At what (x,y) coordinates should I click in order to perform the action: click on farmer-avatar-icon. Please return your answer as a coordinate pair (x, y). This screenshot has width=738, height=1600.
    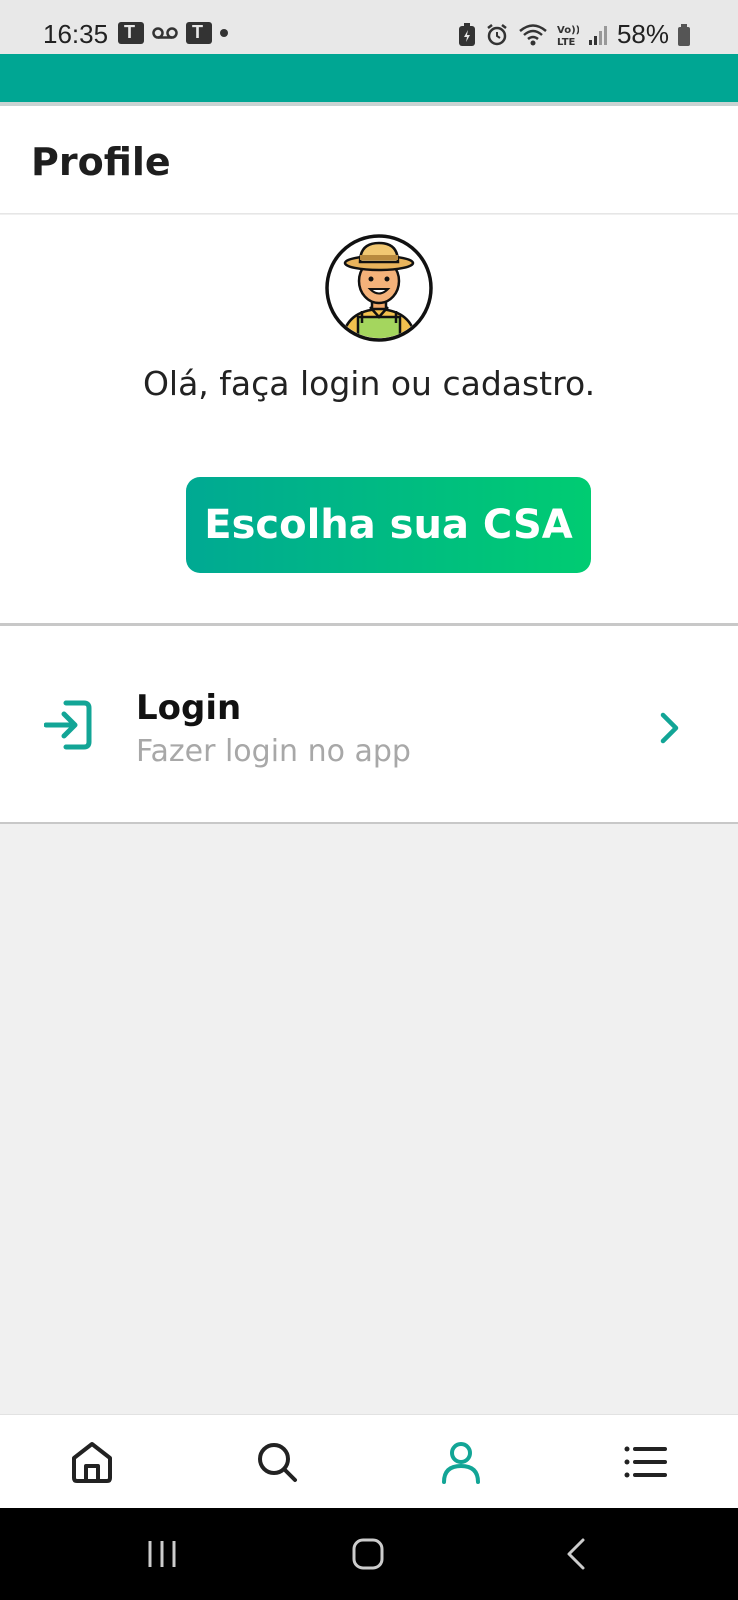
    Looking at the image, I should click on (379, 288).